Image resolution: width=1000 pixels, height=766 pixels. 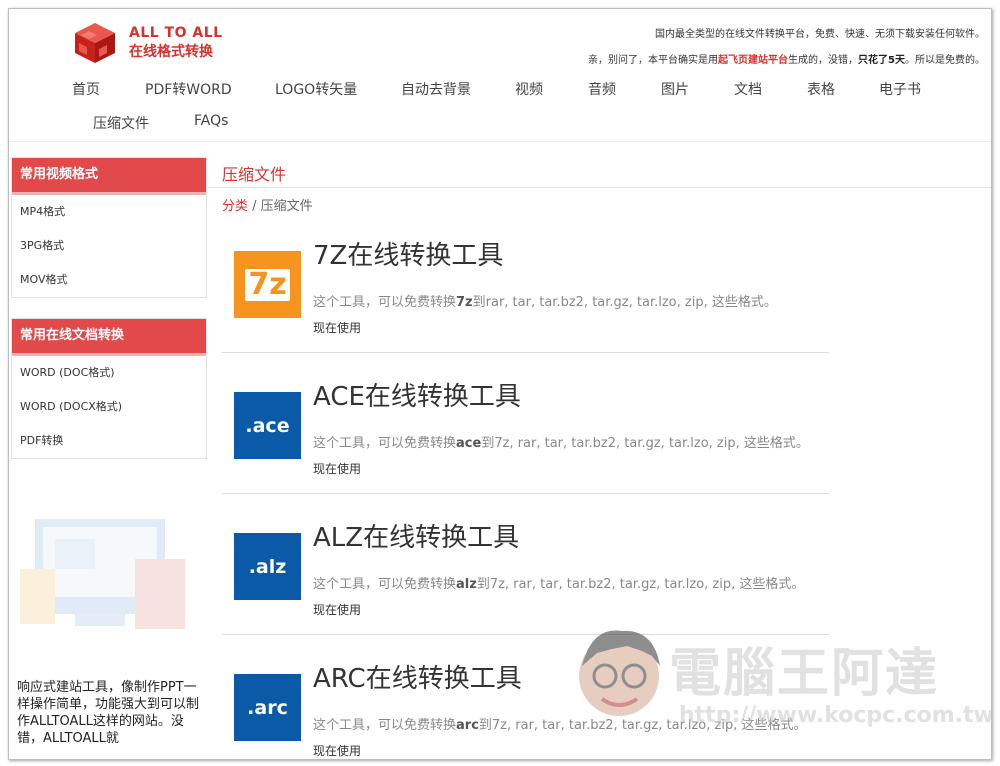 I want to click on tool-title: ARC在线转换工具, so click(x=417, y=676).